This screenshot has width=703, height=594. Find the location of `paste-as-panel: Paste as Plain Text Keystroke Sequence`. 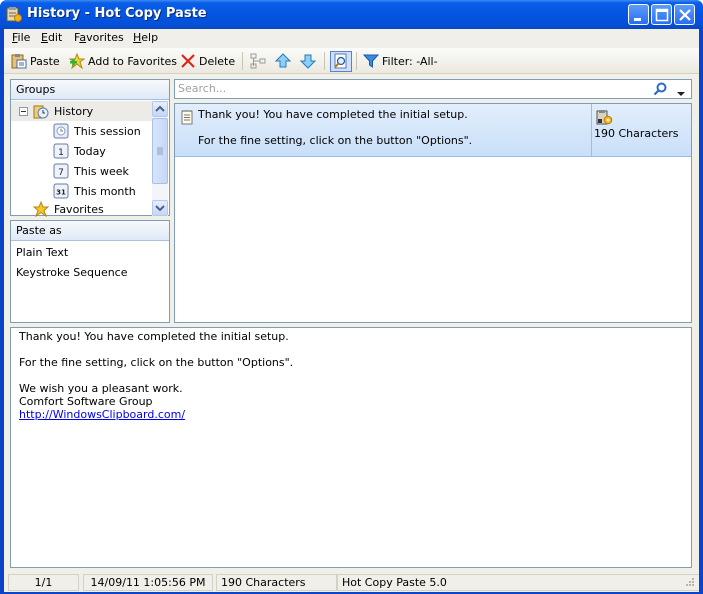

paste-as-panel: Paste as Plain Text Keystroke Sequence is located at coordinates (90, 271).